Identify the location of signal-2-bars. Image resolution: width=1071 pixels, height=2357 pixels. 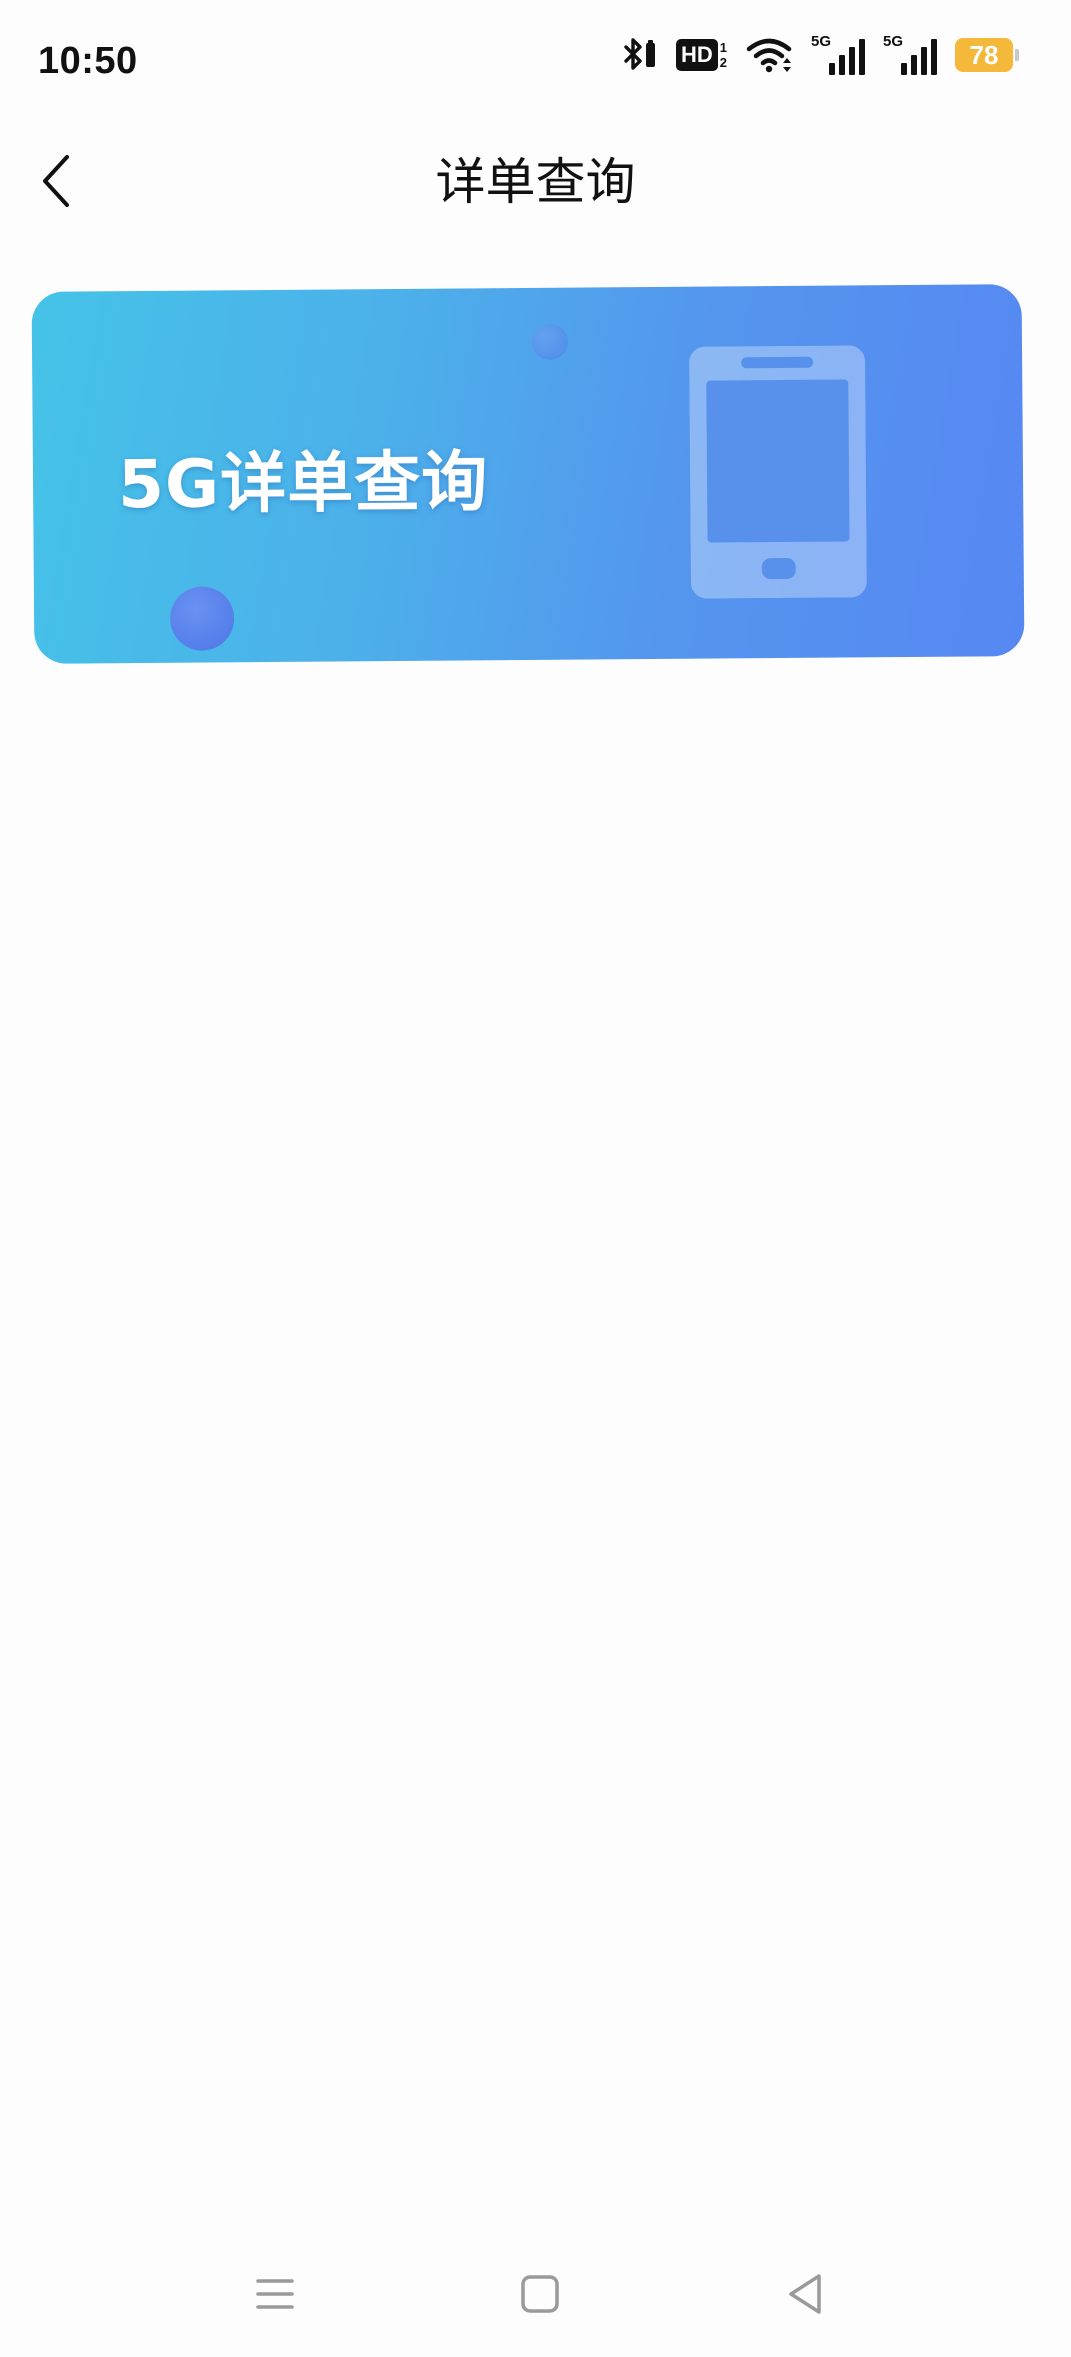
(919, 57).